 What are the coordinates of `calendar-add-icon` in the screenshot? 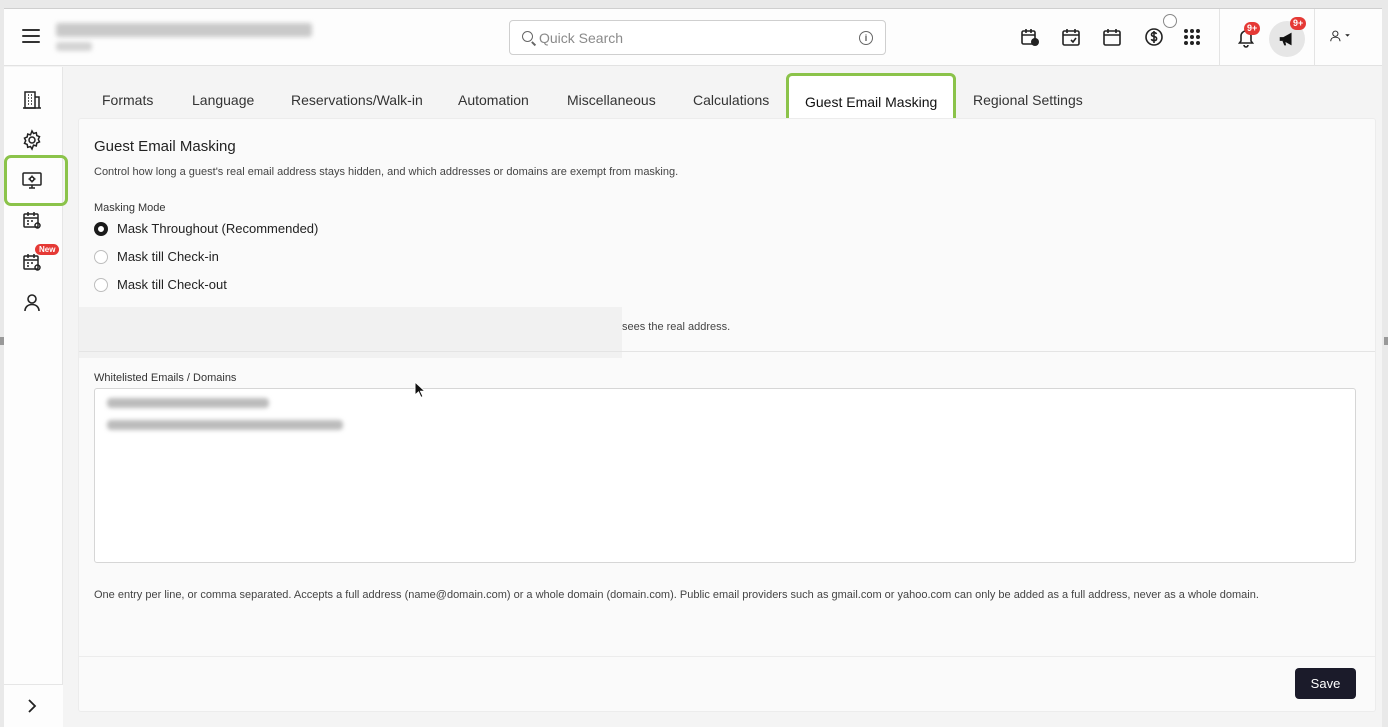 It's located at (1030, 37).